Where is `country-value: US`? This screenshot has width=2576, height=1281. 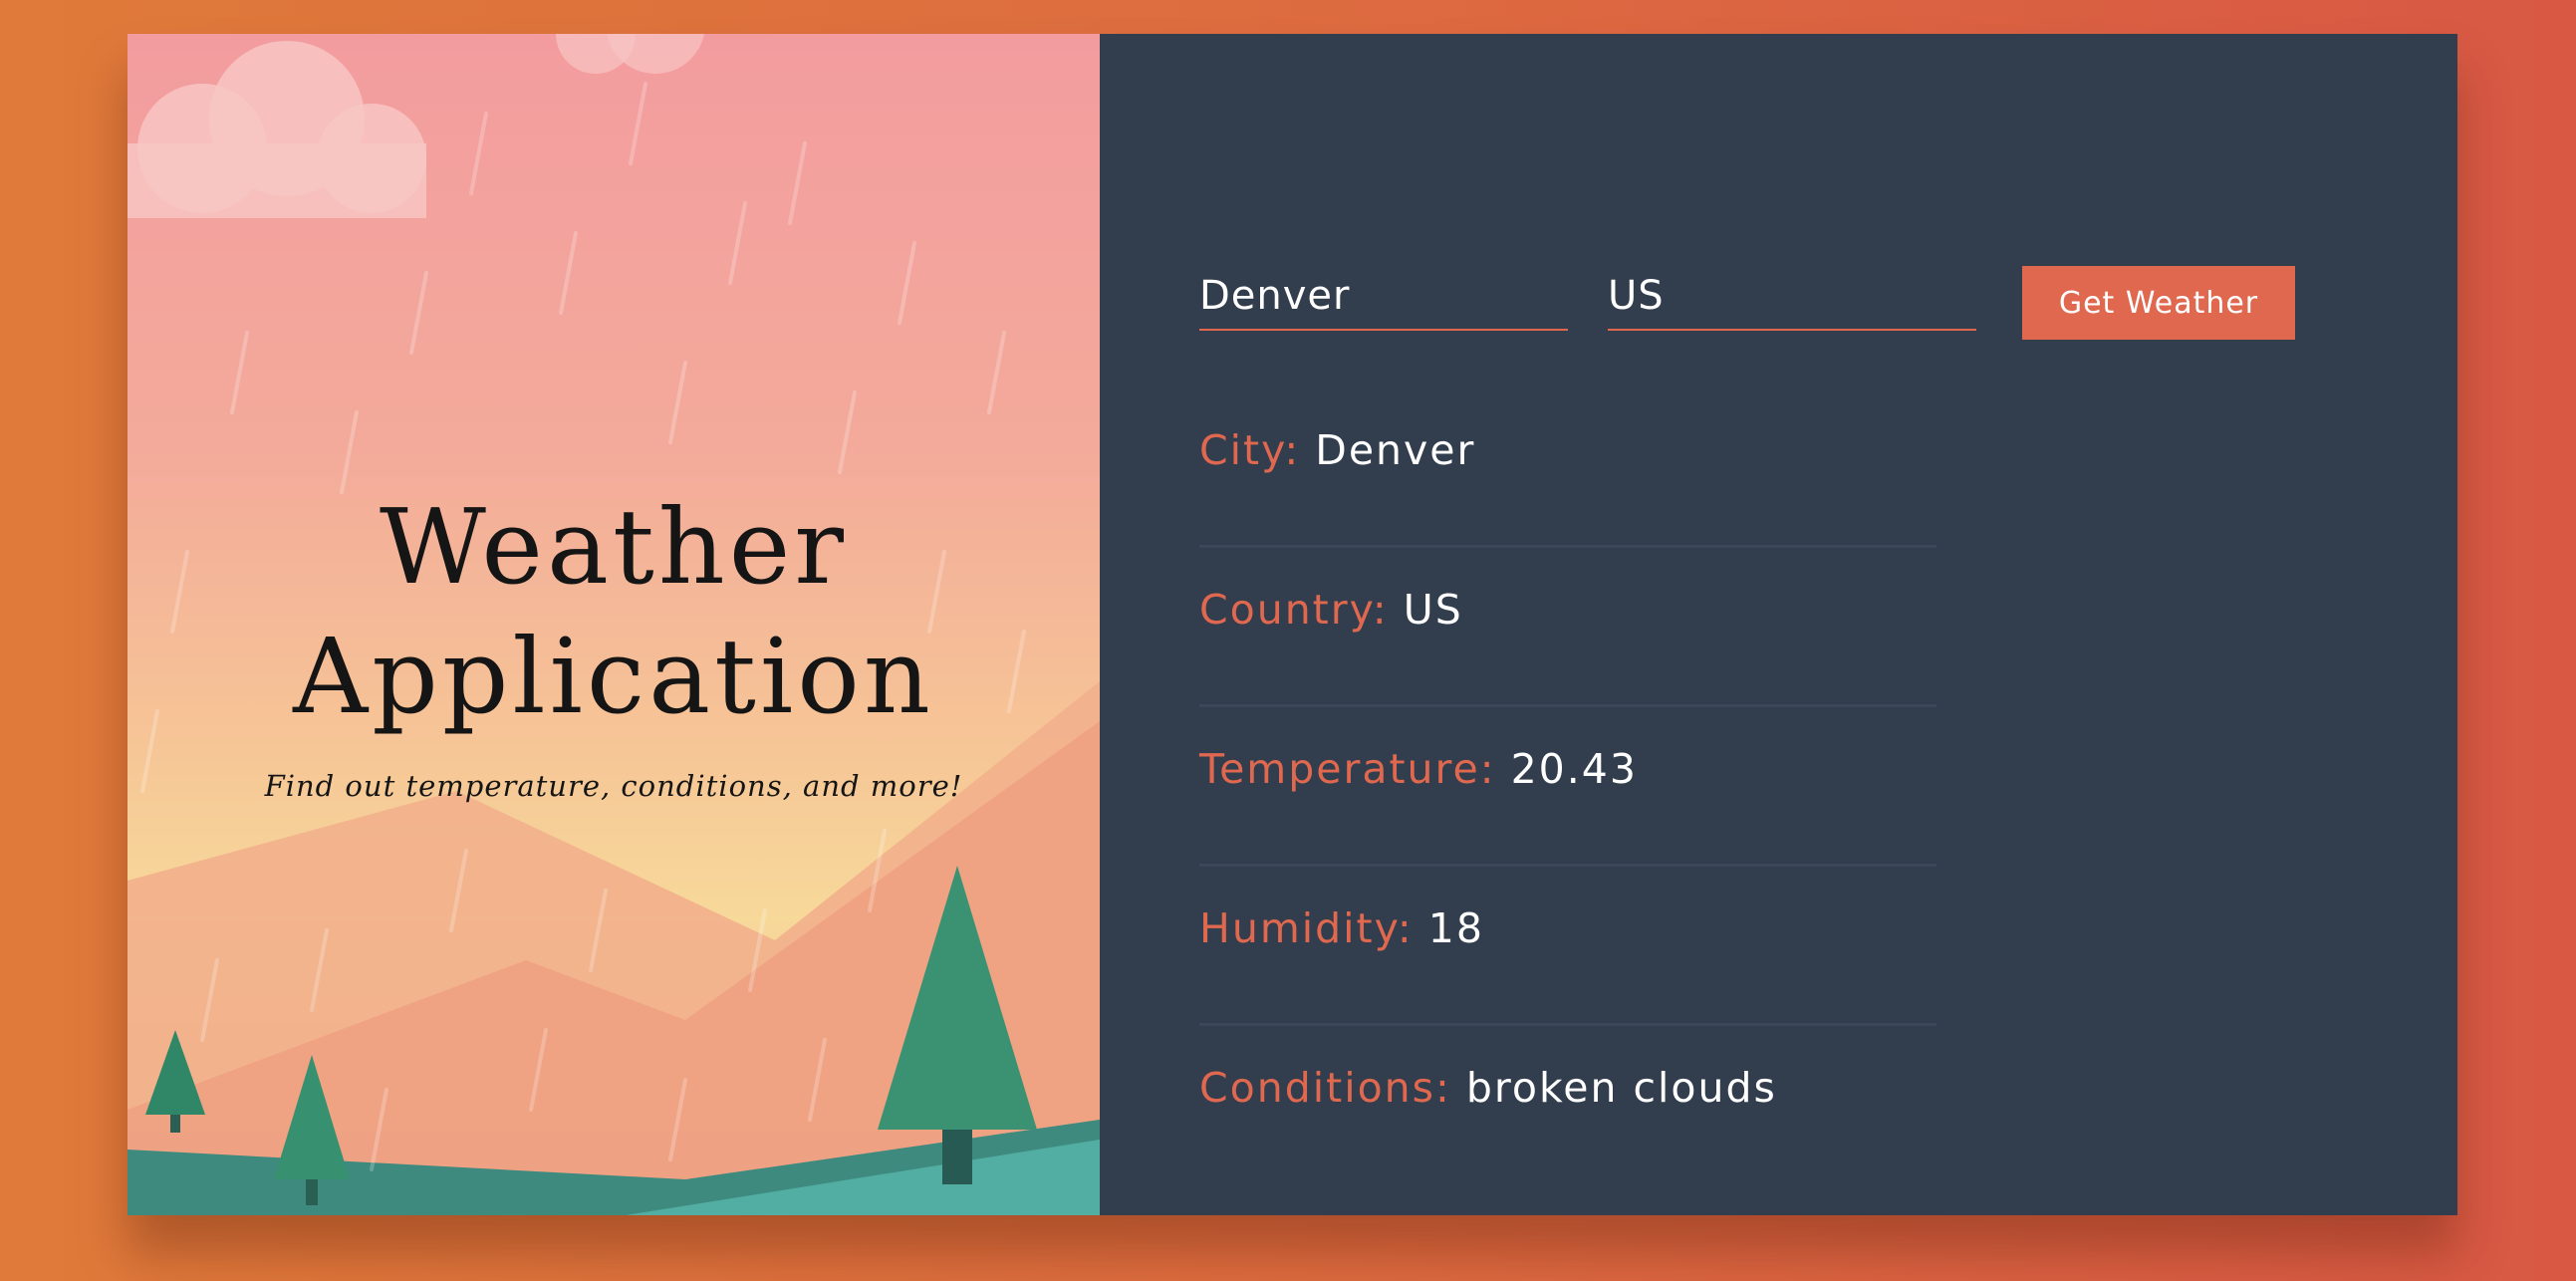
country-value: US is located at coordinates (1433, 610).